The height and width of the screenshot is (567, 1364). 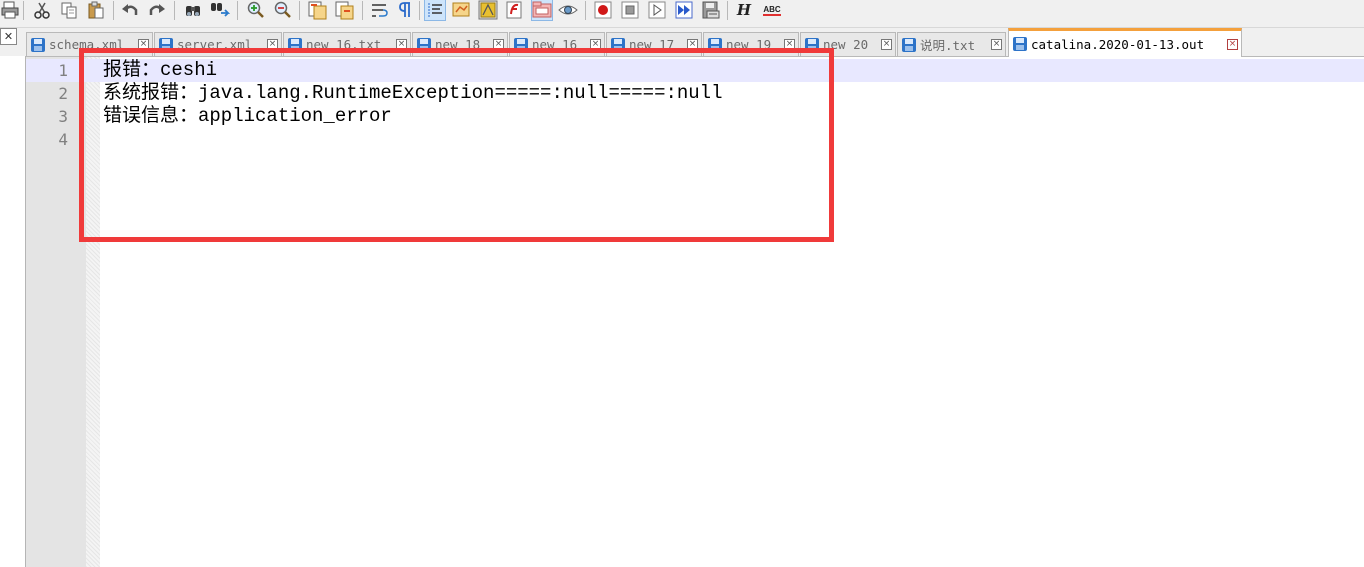 I want to click on sync-vertical-icon, so click(x=318, y=10).